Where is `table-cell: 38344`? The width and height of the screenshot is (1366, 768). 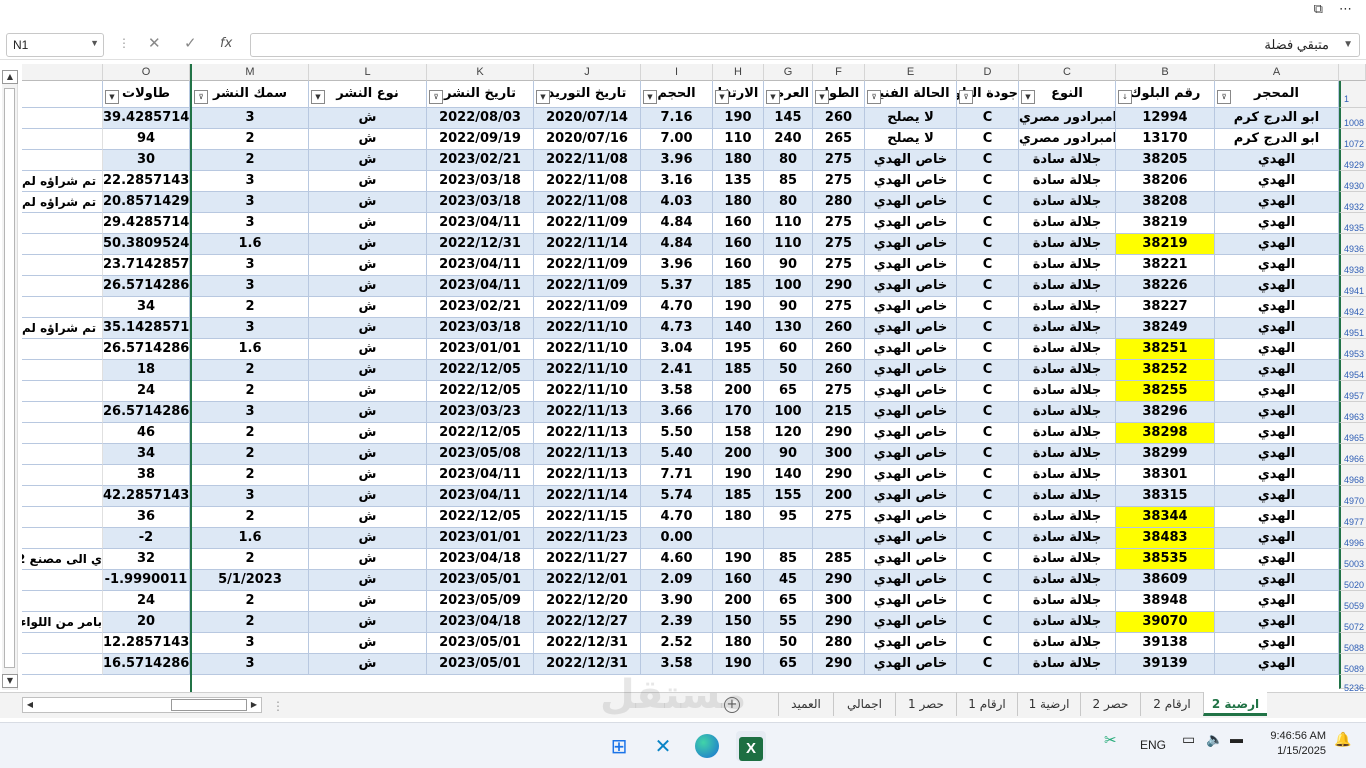
table-cell: 38344 is located at coordinates (1165, 517).